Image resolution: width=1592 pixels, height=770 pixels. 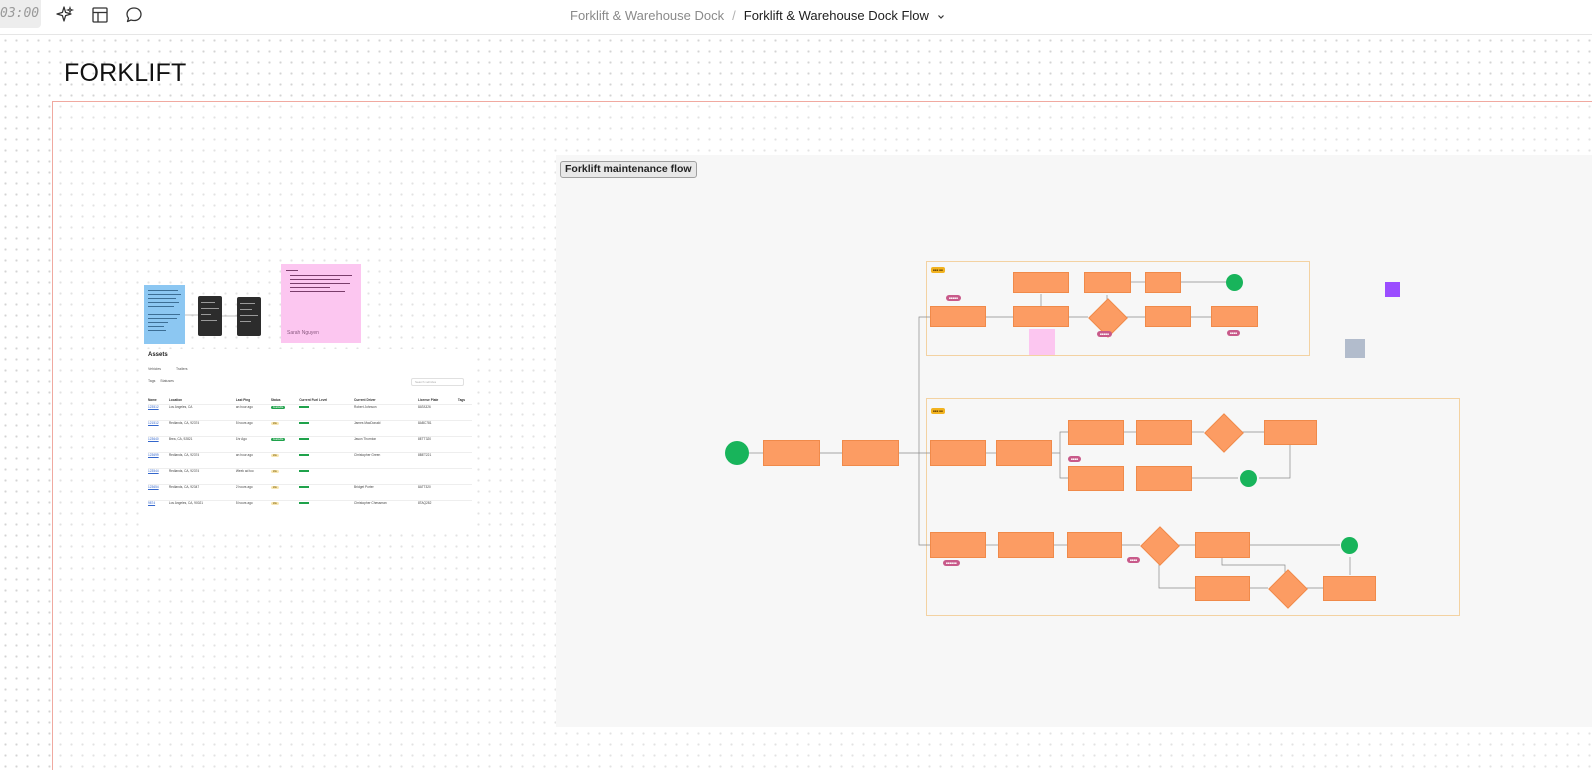 What do you see at coordinates (153, 439) in the screenshot?
I see `cell-name: 123640` at bounding box center [153, 439].